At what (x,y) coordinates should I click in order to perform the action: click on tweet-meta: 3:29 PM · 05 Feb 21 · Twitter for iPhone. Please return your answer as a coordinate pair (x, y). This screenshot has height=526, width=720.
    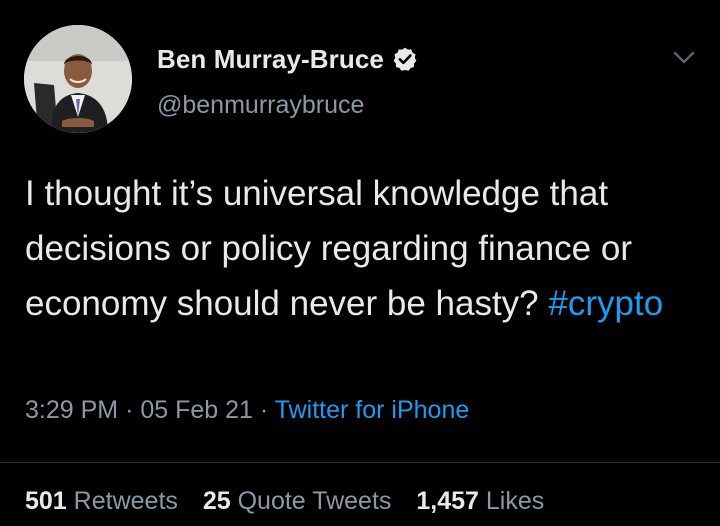
    Looking at the image, I should click on (247, 410).